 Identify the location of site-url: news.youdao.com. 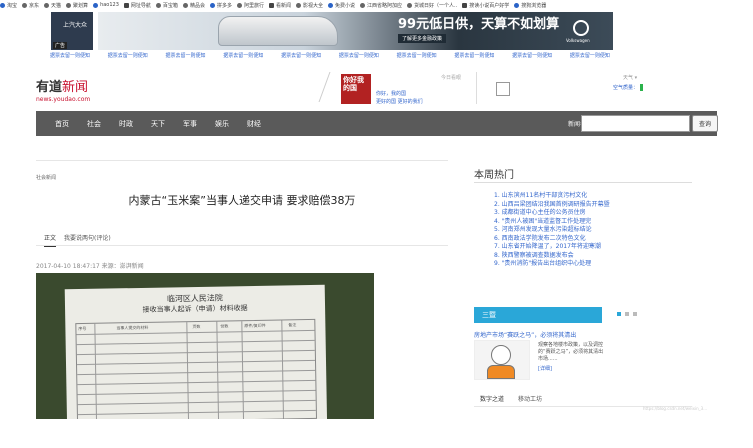
(63, 99).